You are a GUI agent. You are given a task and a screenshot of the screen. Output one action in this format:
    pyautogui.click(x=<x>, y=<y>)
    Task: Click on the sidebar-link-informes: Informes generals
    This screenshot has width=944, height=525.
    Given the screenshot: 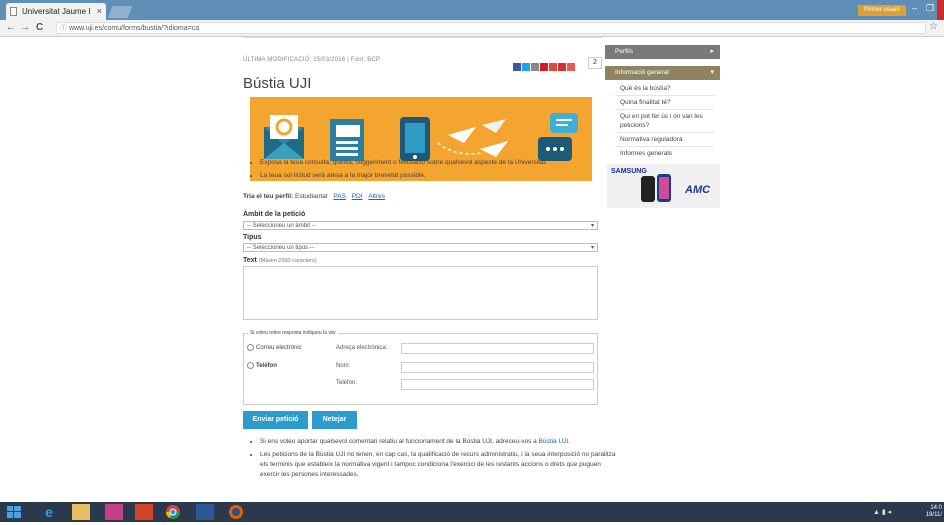 What is the action you would take?
    pyautogui.click(x=667, y=153)
    